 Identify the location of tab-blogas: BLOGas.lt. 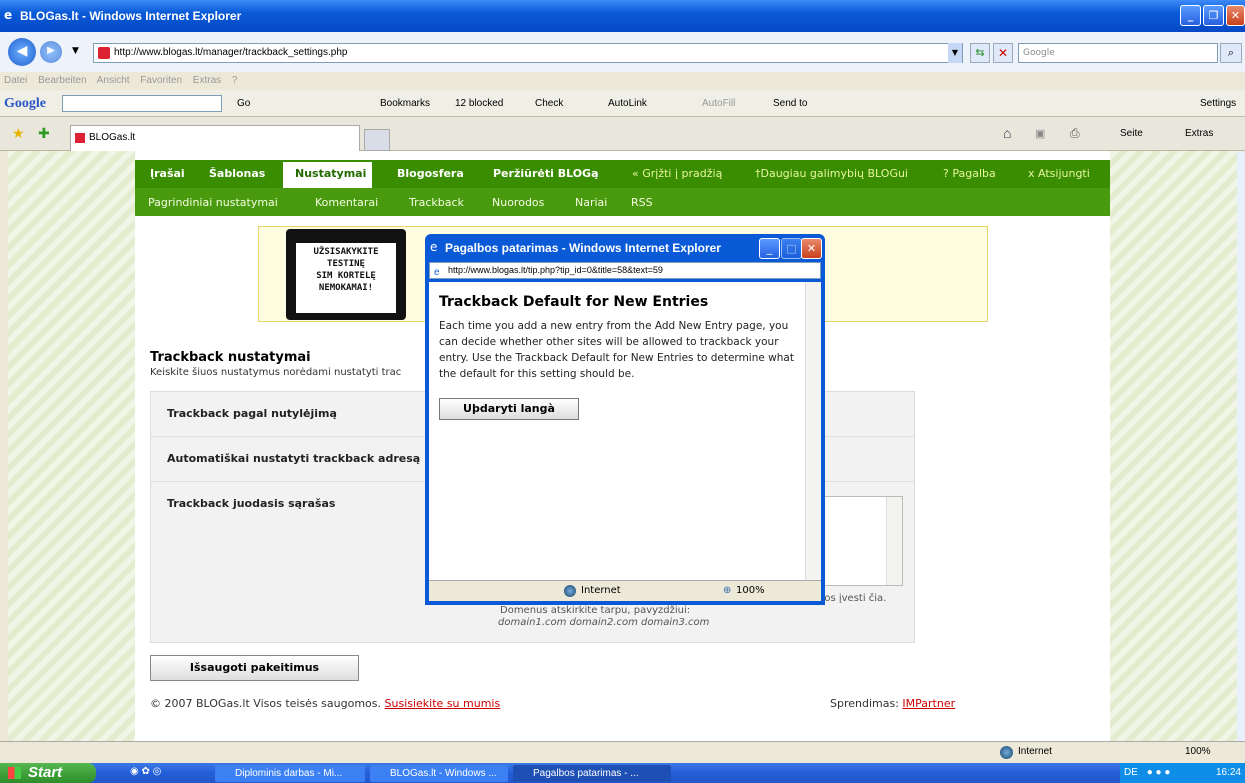
(215, 138).